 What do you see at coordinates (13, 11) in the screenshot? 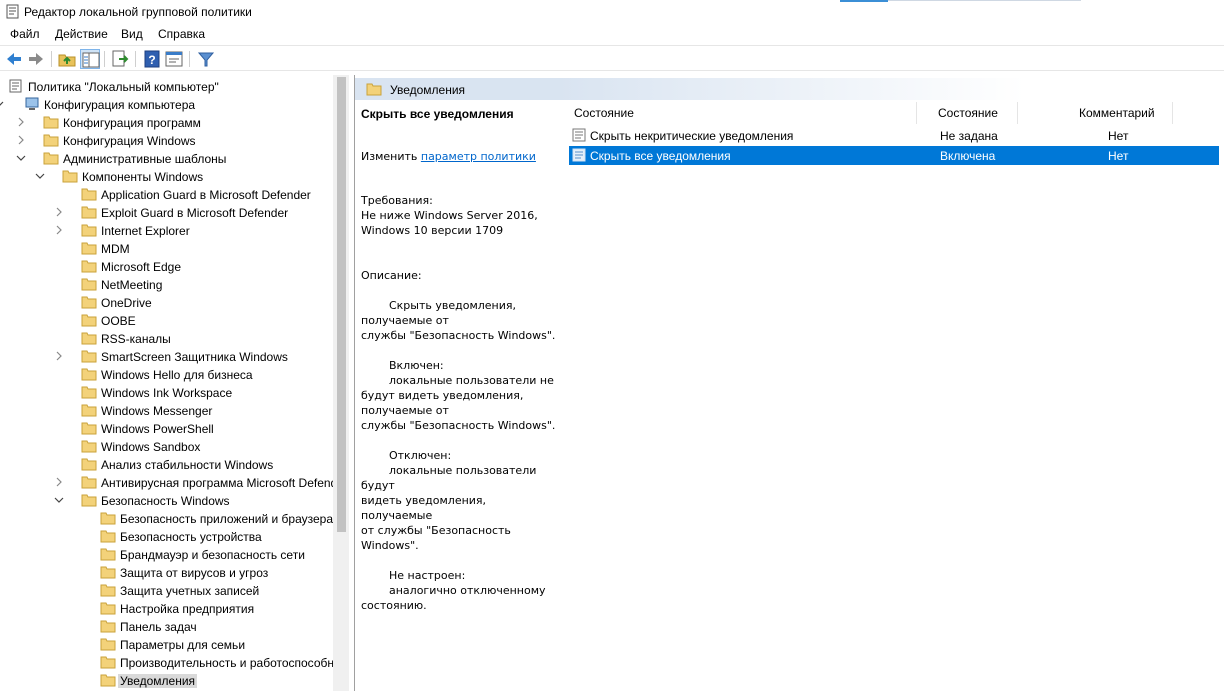
I see `gpedit-app-icon` at bounding box center [13, 11].